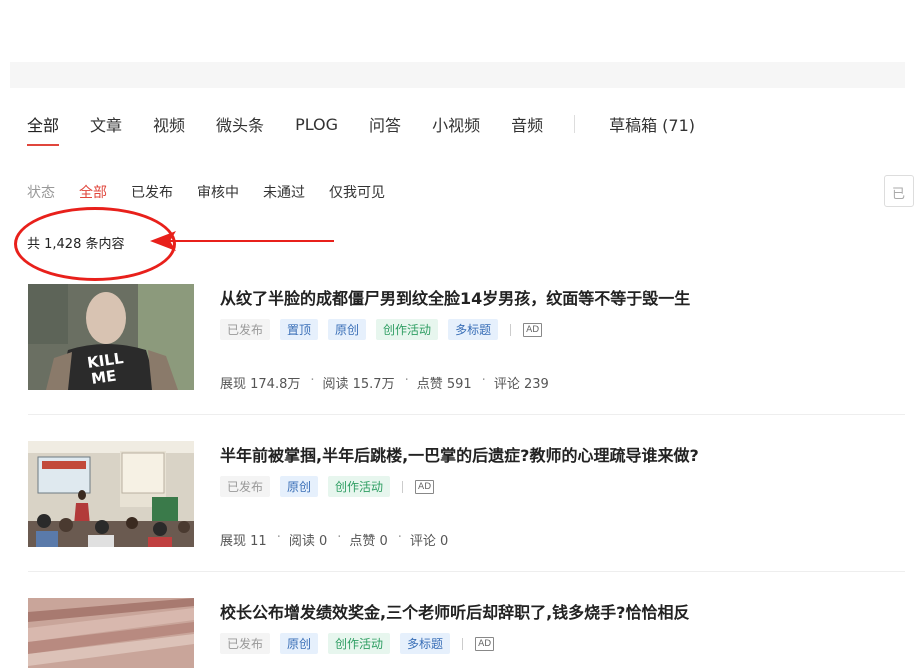 The image size is (915, 668). I want to click on status-filter-label: 状态, so click(41, 193).